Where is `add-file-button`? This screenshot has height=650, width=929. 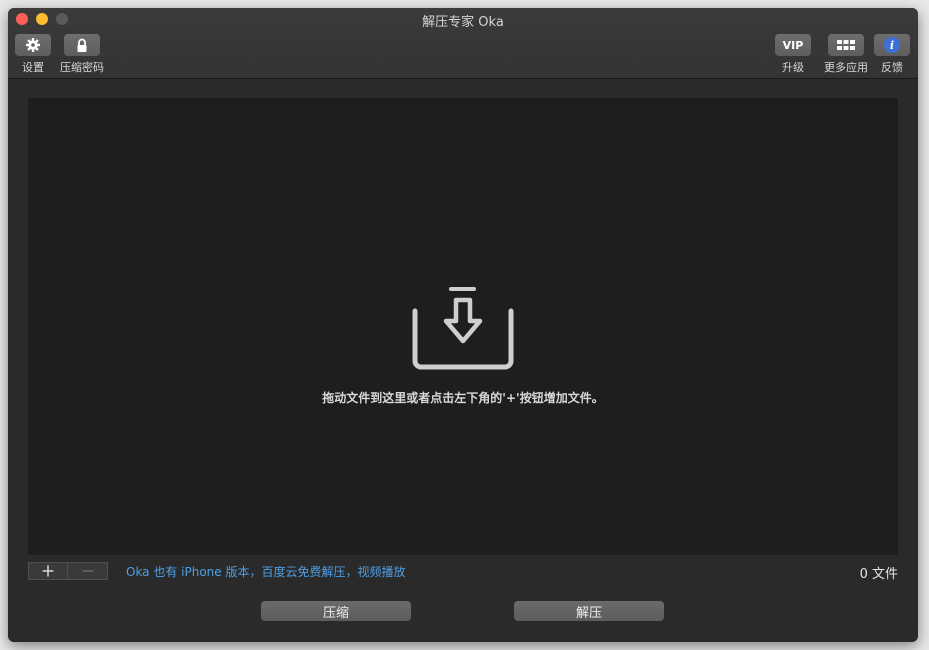
add-file-button is located at coordinates (48, 571).